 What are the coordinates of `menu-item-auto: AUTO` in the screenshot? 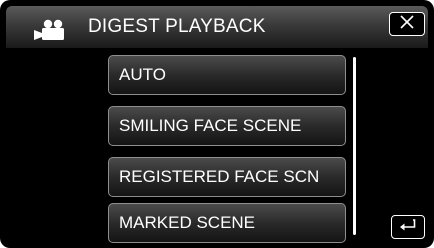 It's located at (227, 75).